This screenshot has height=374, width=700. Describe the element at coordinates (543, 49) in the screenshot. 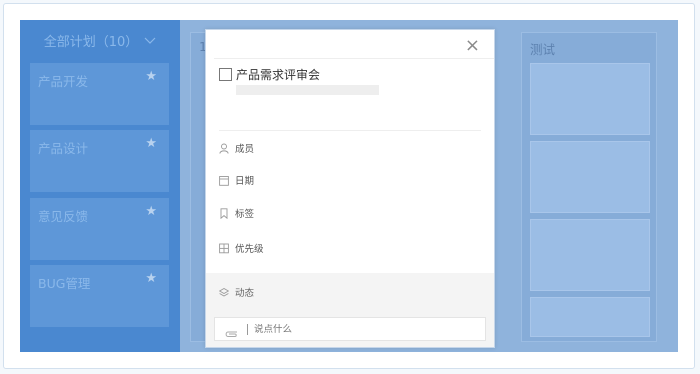

I see `column-title: 测试` at that location.